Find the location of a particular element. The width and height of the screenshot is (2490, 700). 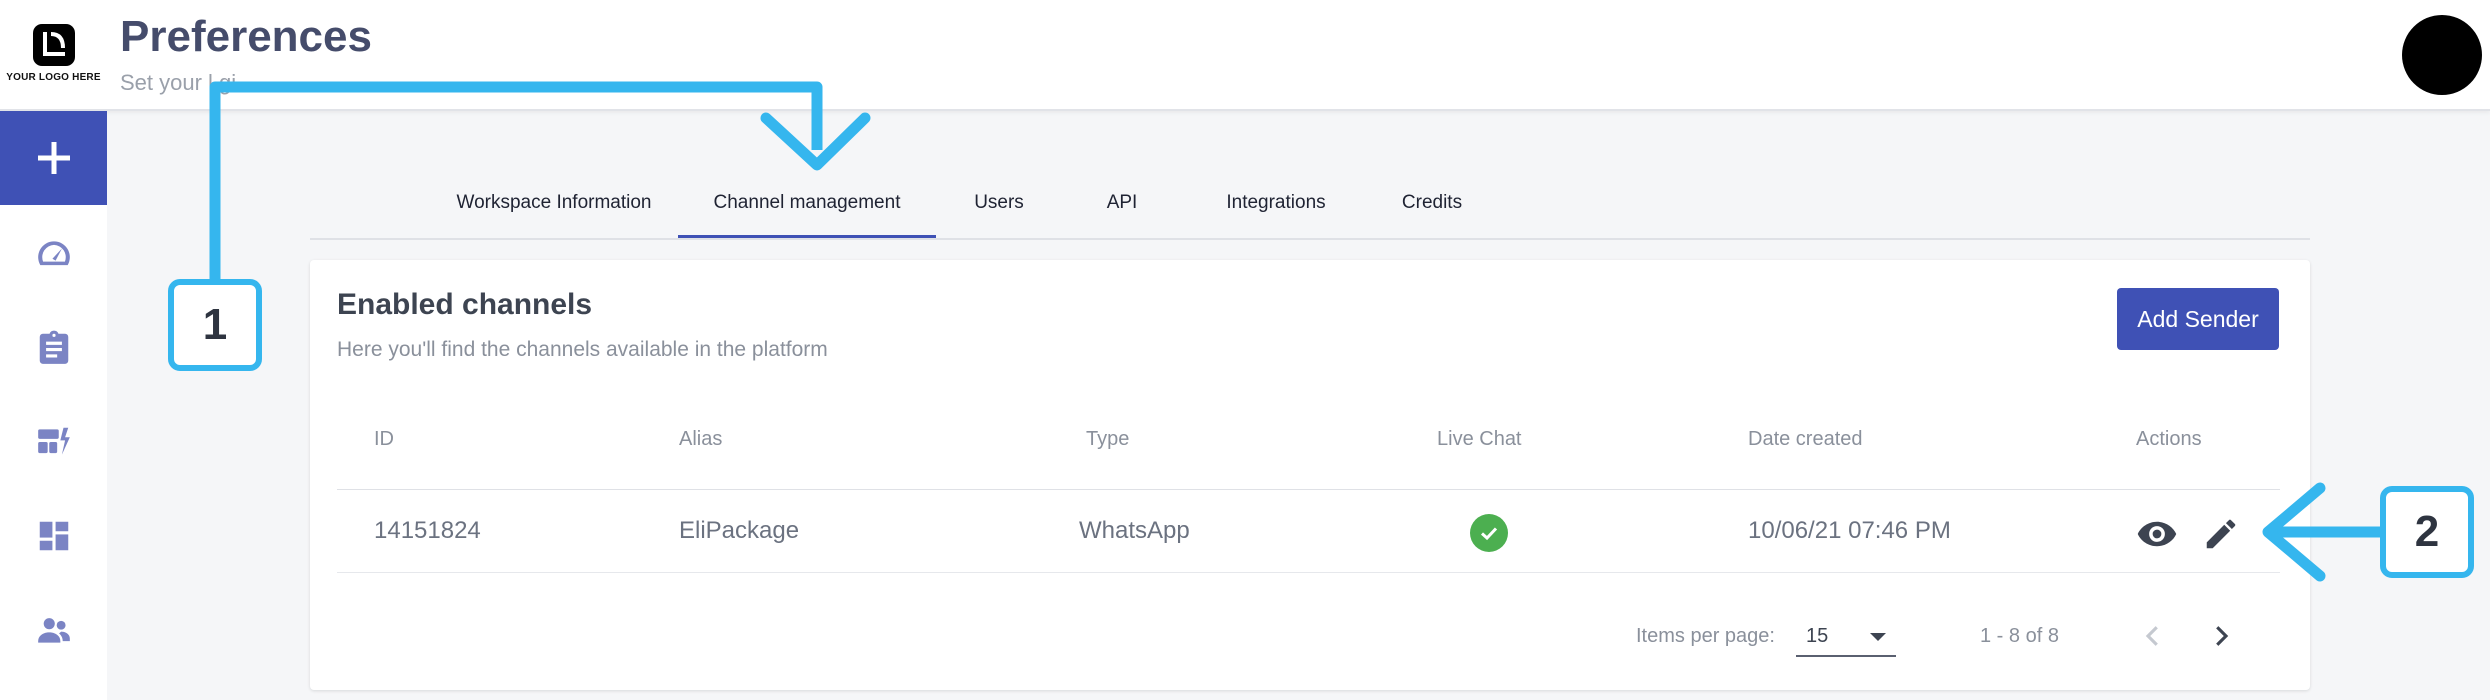

table-header-divider is located at coordinates (1308, 489).